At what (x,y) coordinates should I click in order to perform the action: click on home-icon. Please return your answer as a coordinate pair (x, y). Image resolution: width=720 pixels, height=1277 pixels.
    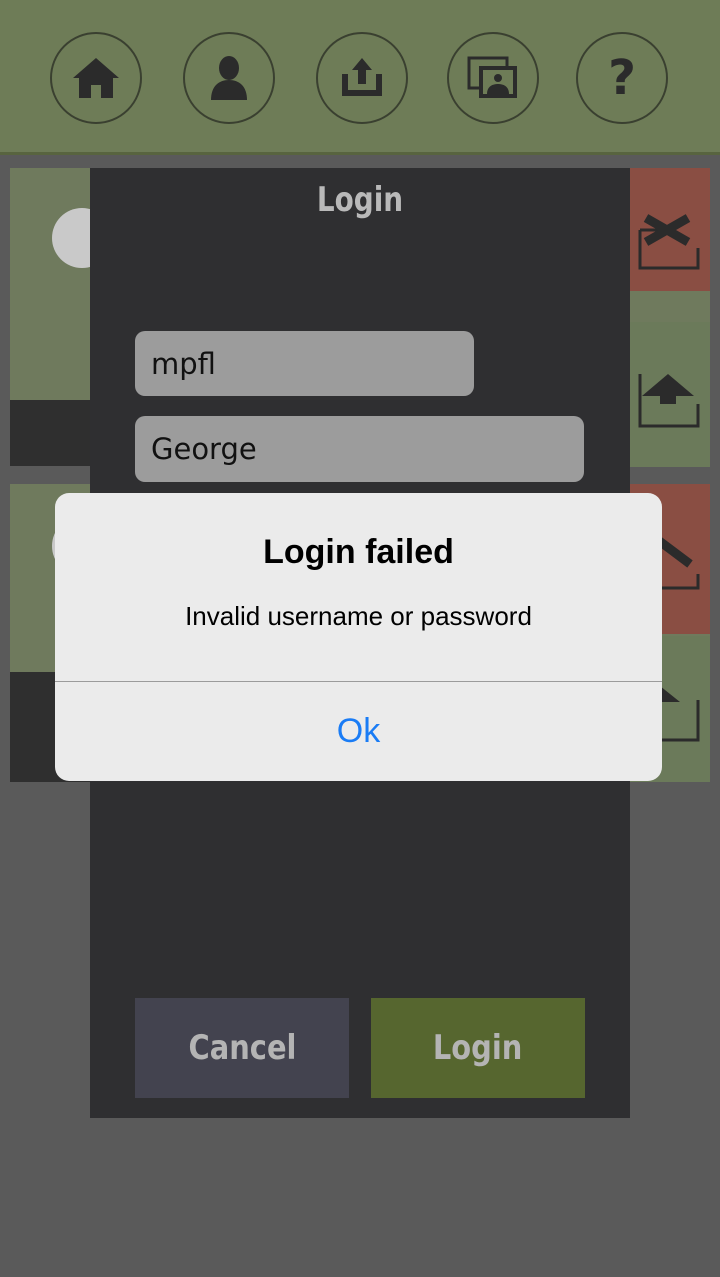
    Looking at the image, I should click on (96, 78).